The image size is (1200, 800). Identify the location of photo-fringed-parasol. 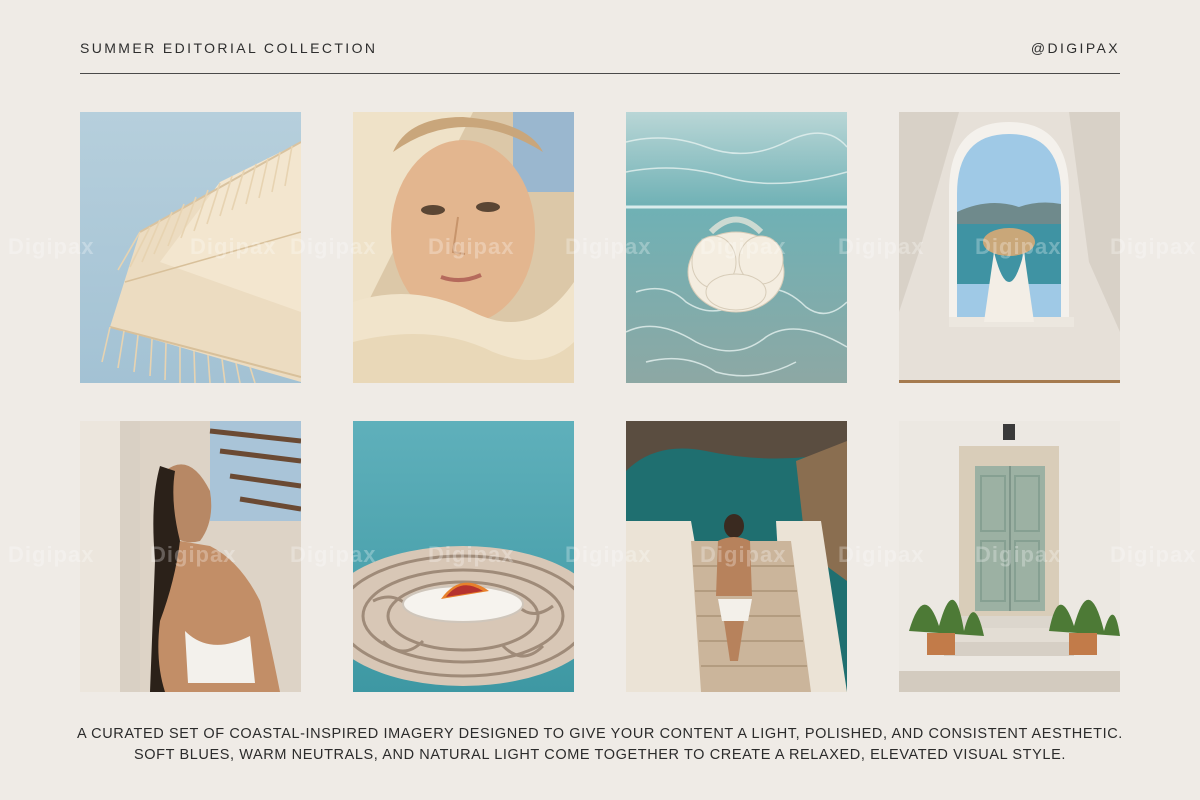
(190, 247).